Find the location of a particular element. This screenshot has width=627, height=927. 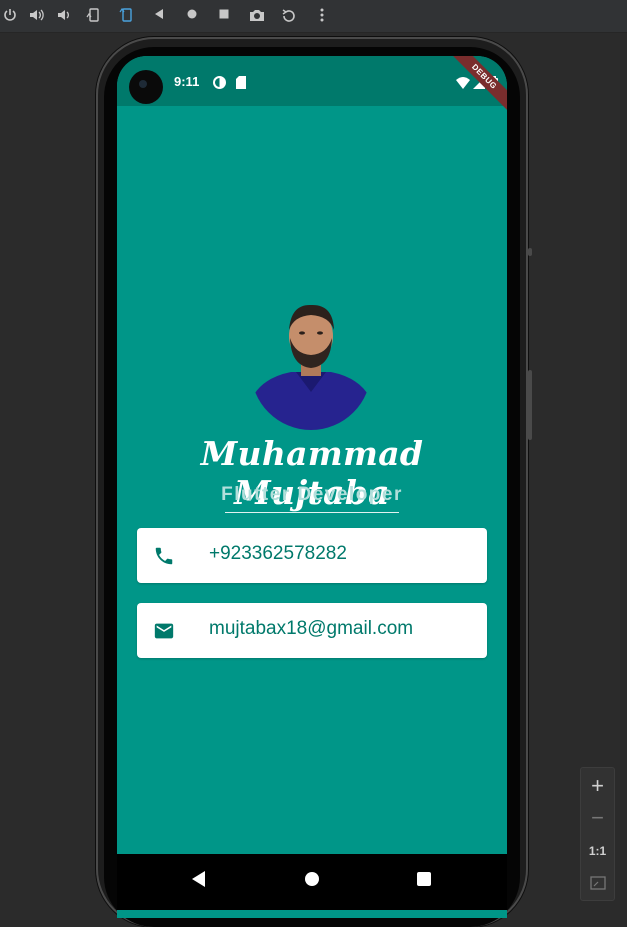

status-time: 9:11 is located at coordinates (187, 81).